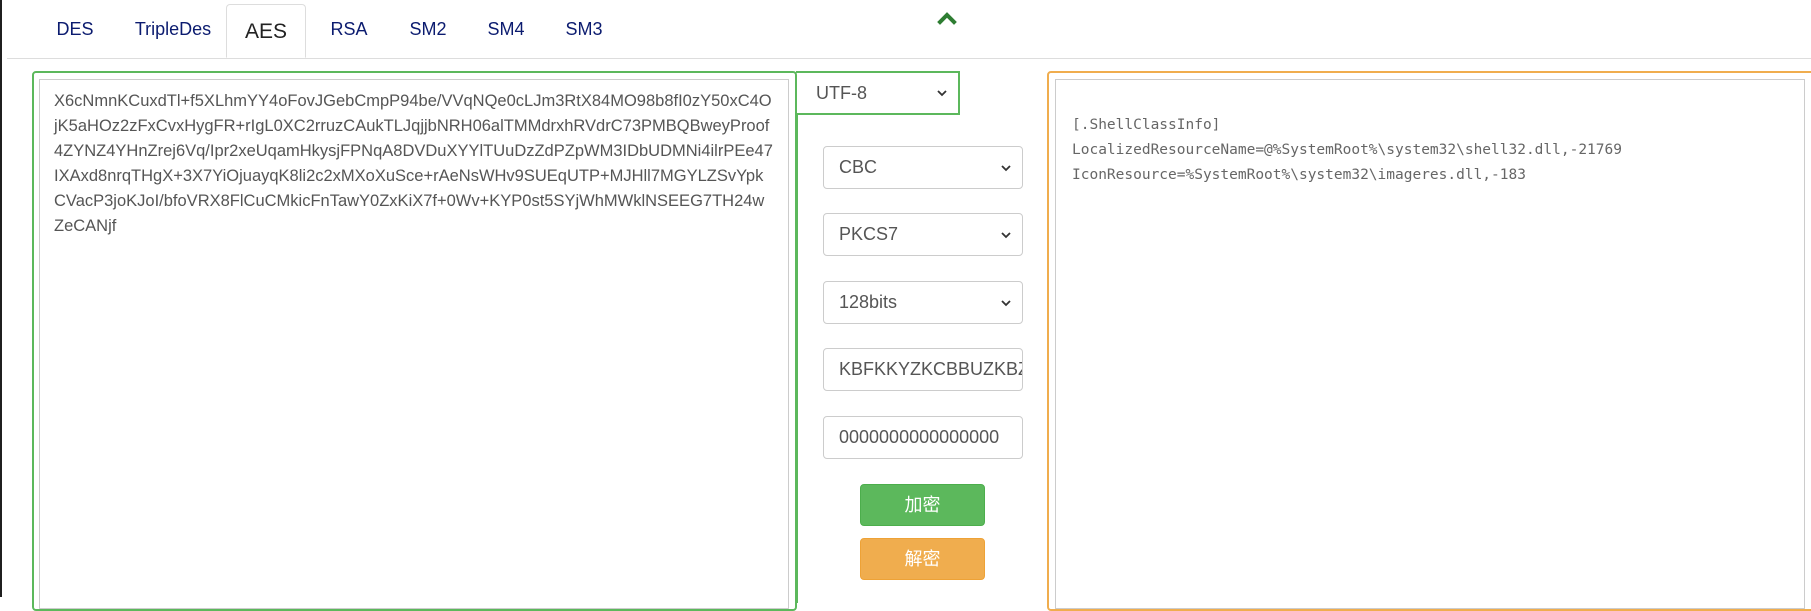  I want to click on algorithm-tabs: DES TripleDes AES RSA SM2 SM4 SM3, so click(909, 29).